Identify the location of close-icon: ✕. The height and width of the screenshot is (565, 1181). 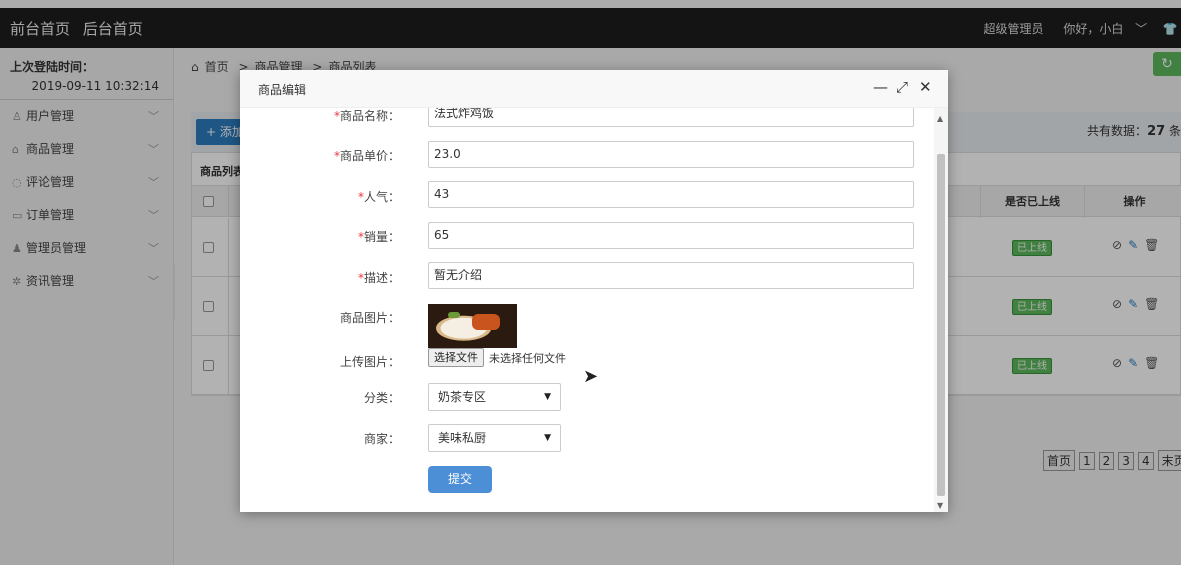
(925, 87).